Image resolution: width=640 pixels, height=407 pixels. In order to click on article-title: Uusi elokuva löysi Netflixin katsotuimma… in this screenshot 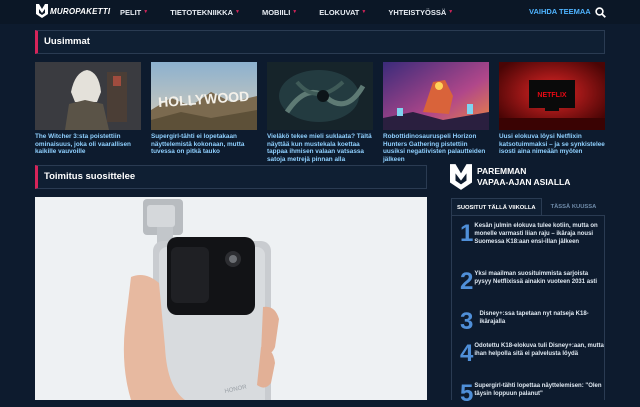, I will do `click(552, 144)`.